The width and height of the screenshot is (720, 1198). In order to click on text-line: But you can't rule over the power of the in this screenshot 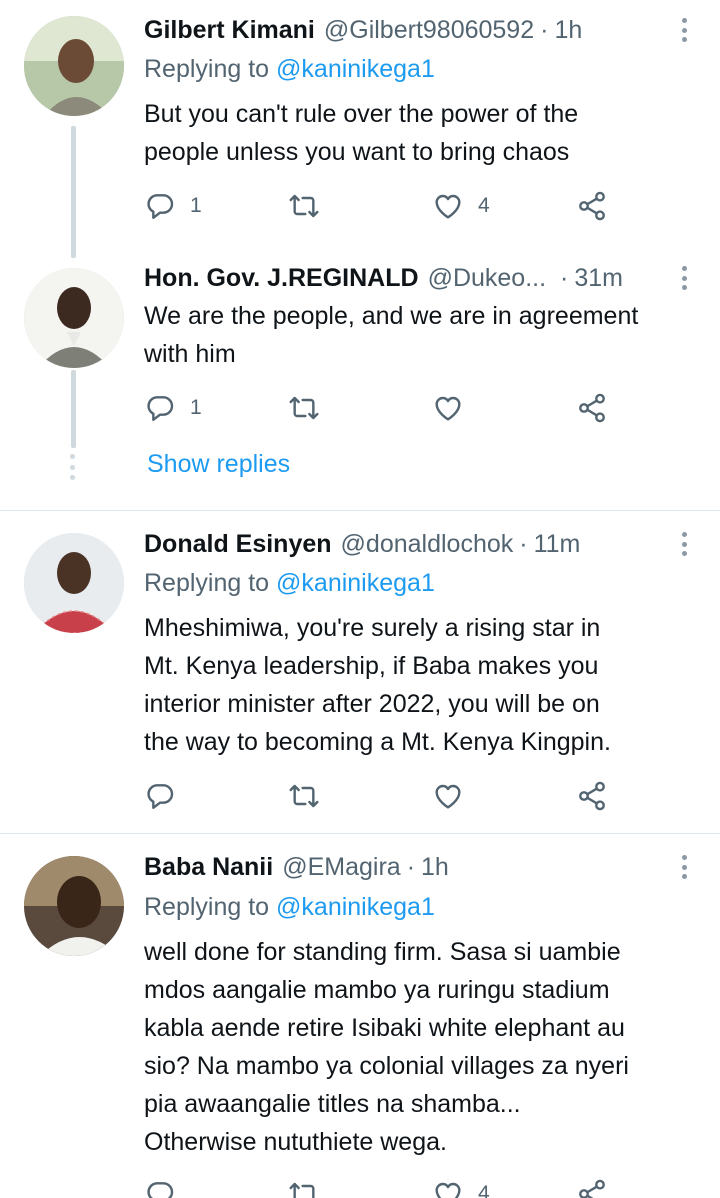, I will do `click(361, 114)`.